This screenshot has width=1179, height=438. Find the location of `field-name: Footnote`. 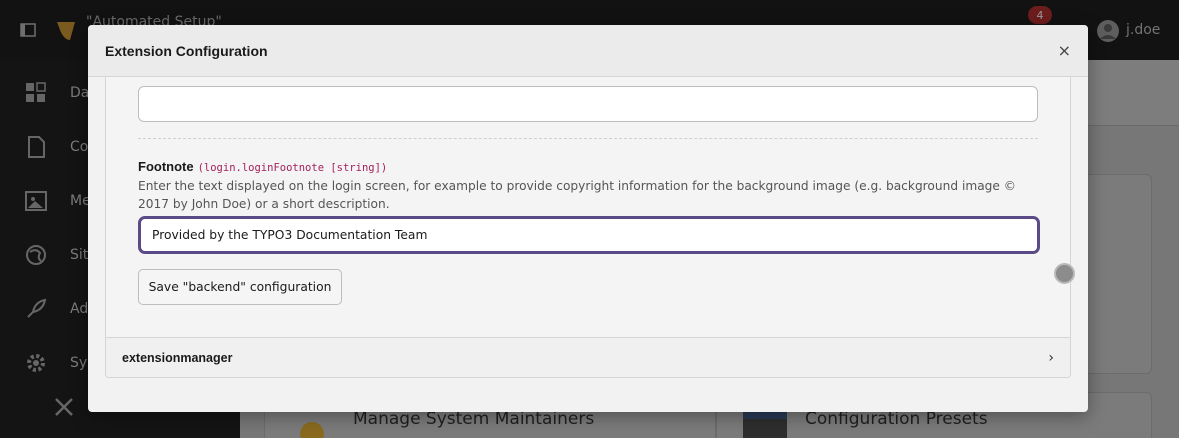

field-name: Footnote is located at coordinates (166, 166).